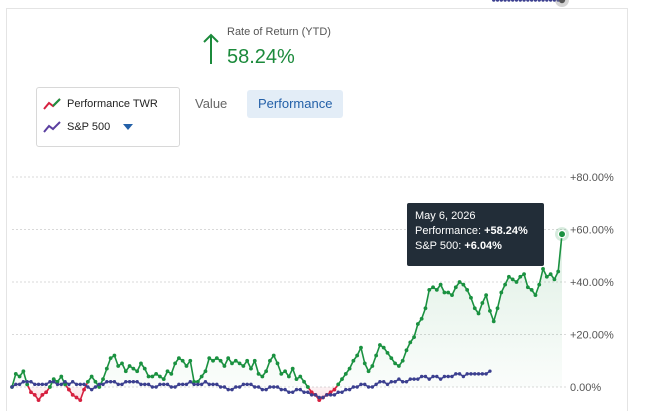 This screenshot has height=411, width=645. Describe the element at coordinates (450, 231) in the screenshot. I see `tooltip-performance-label: Performance:` at that location.